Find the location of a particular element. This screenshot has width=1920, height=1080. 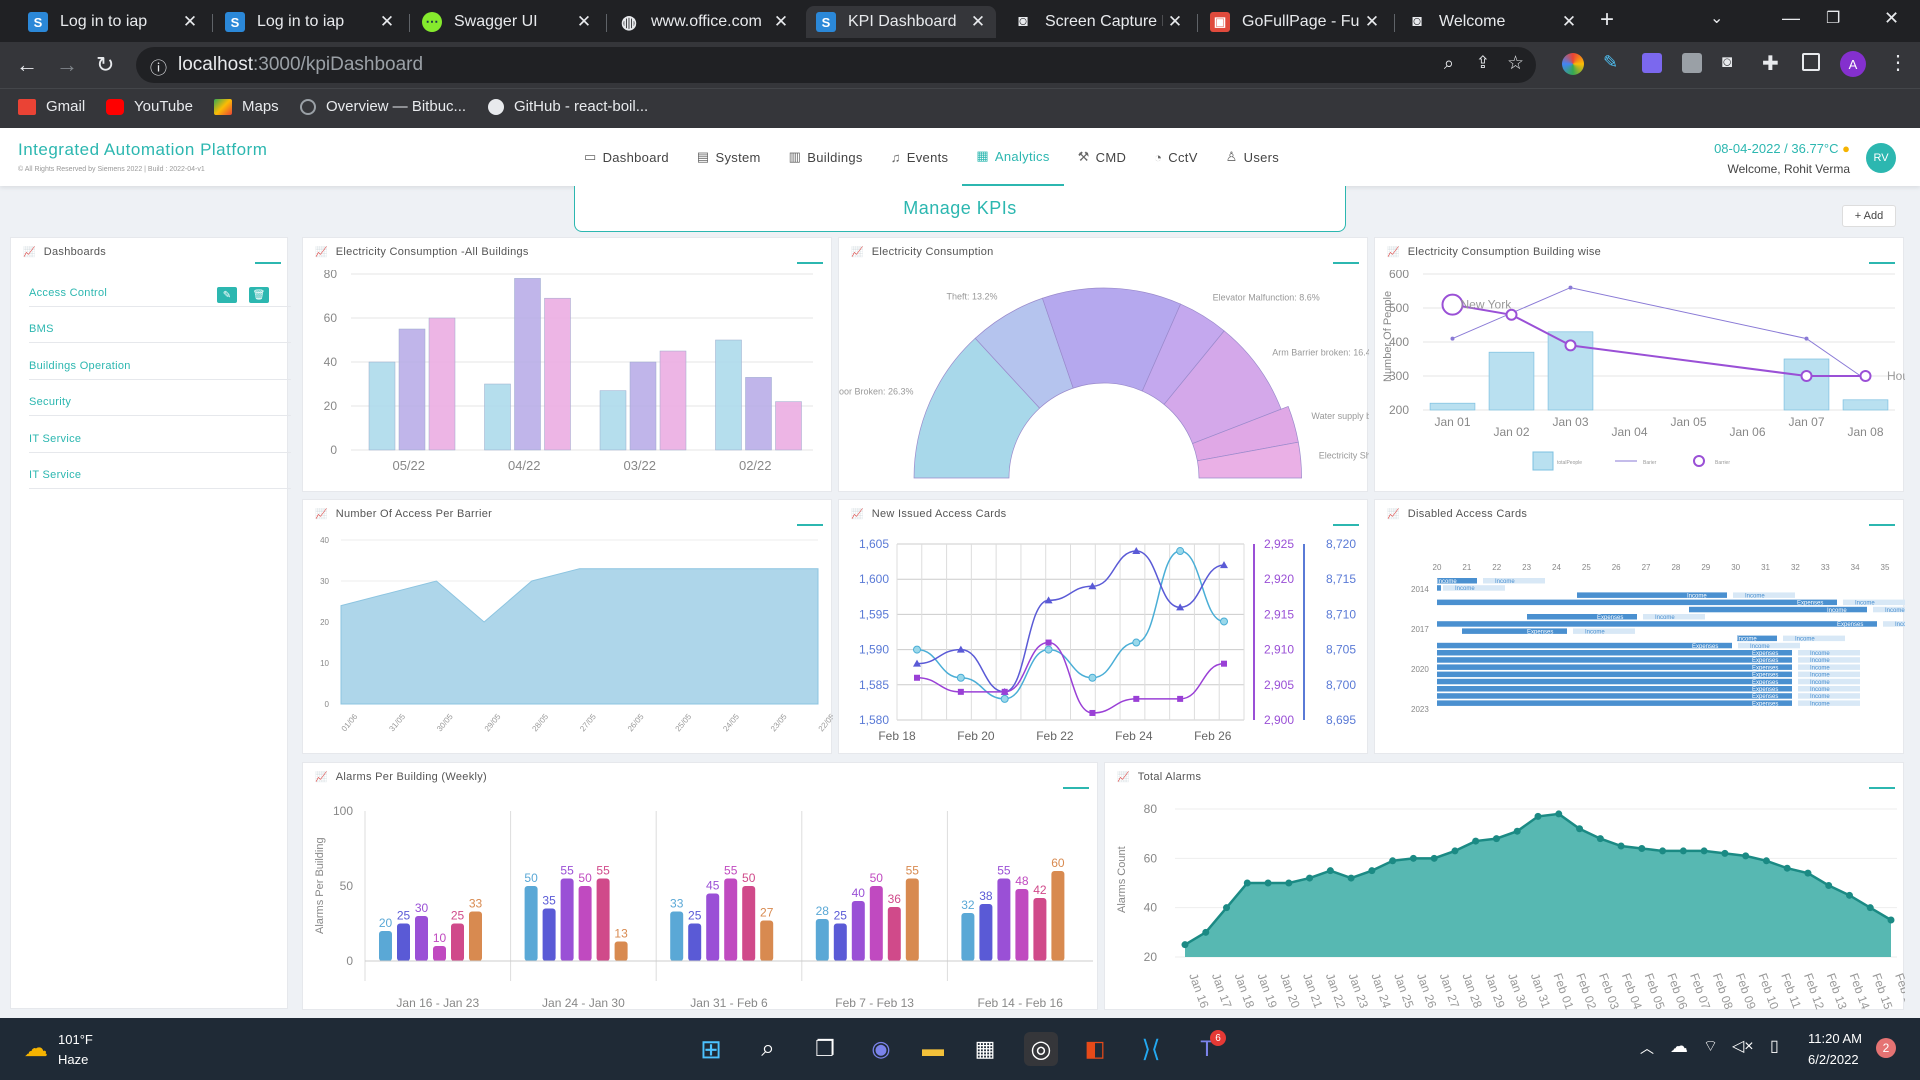

edit-icon: ✎ is located at coordinates (227, 295).